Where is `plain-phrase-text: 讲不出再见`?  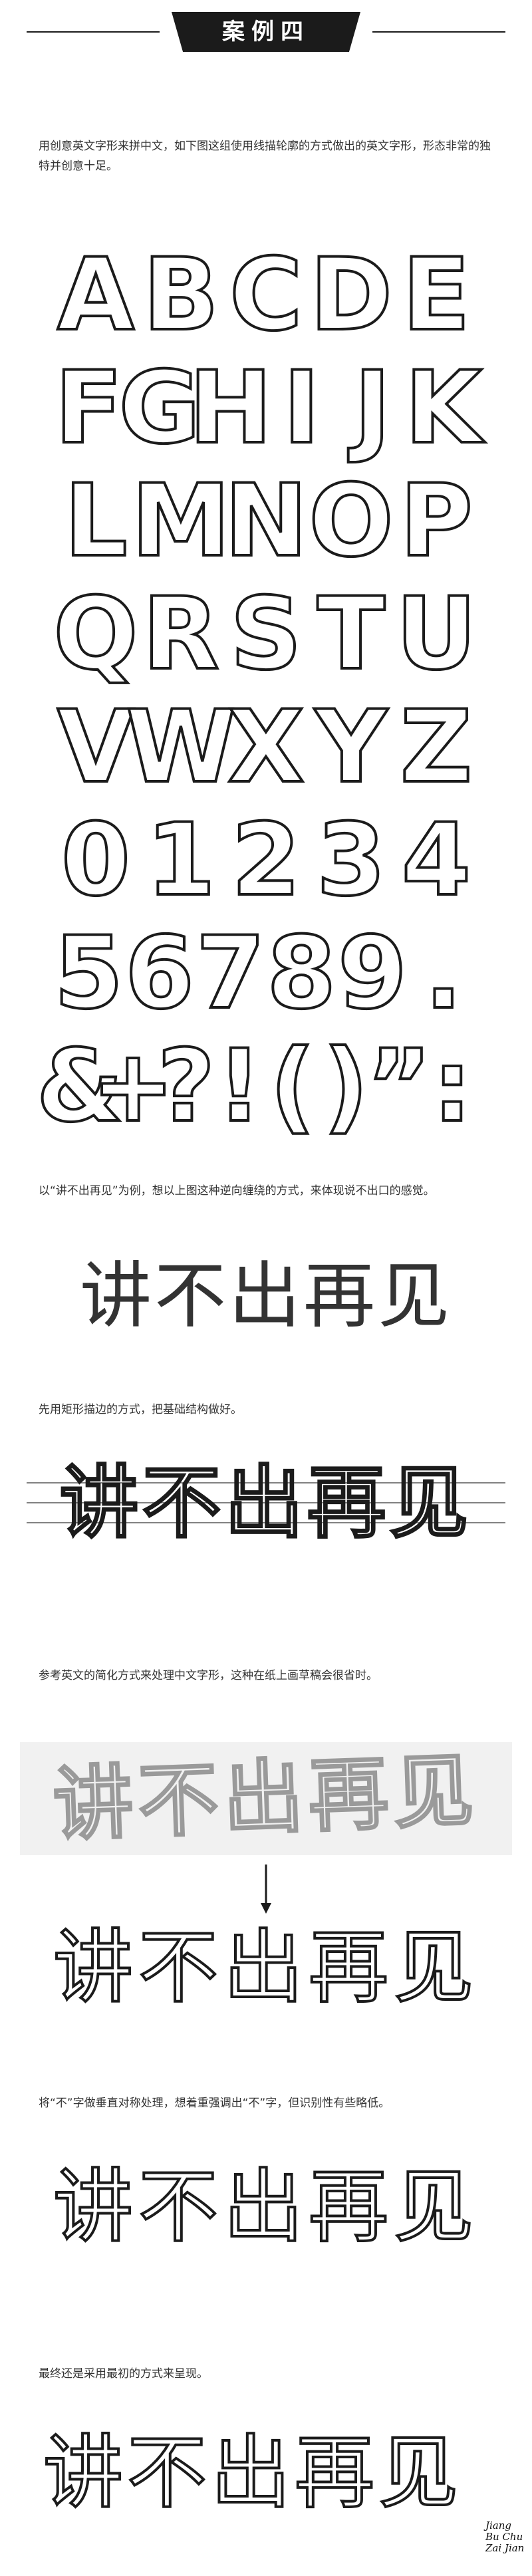
plain-phrase-text: 讲不出再见 is located at coordinates (265, 1296).